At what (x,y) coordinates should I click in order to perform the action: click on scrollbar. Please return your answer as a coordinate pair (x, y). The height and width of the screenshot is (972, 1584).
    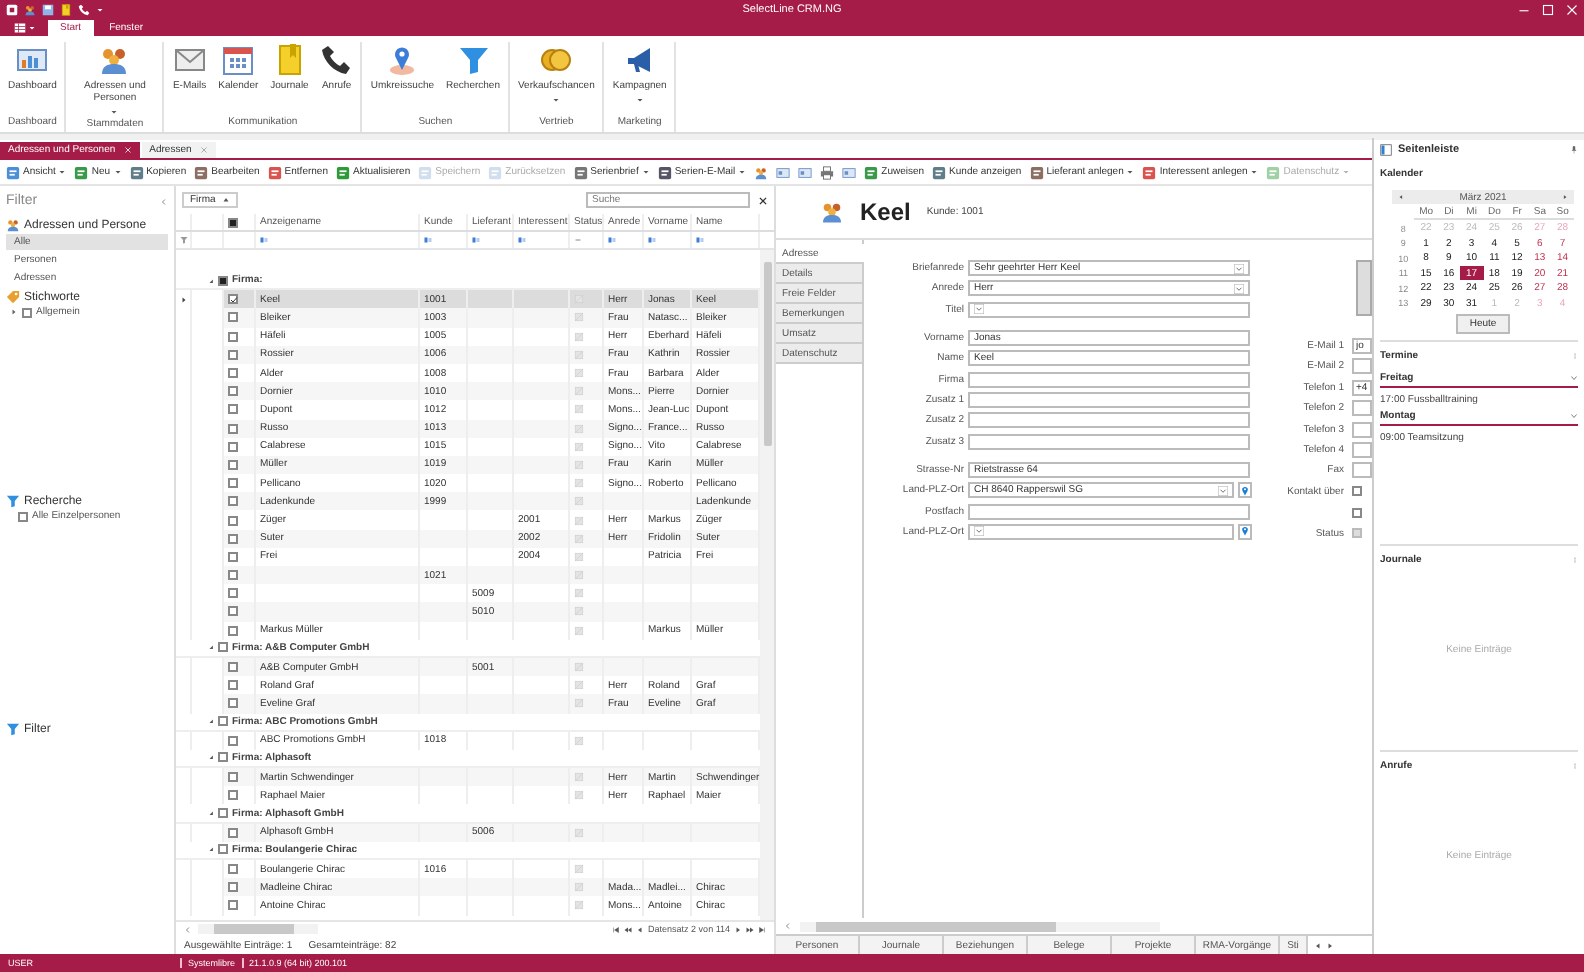
    Looking at the image, I should click on (767, 585).